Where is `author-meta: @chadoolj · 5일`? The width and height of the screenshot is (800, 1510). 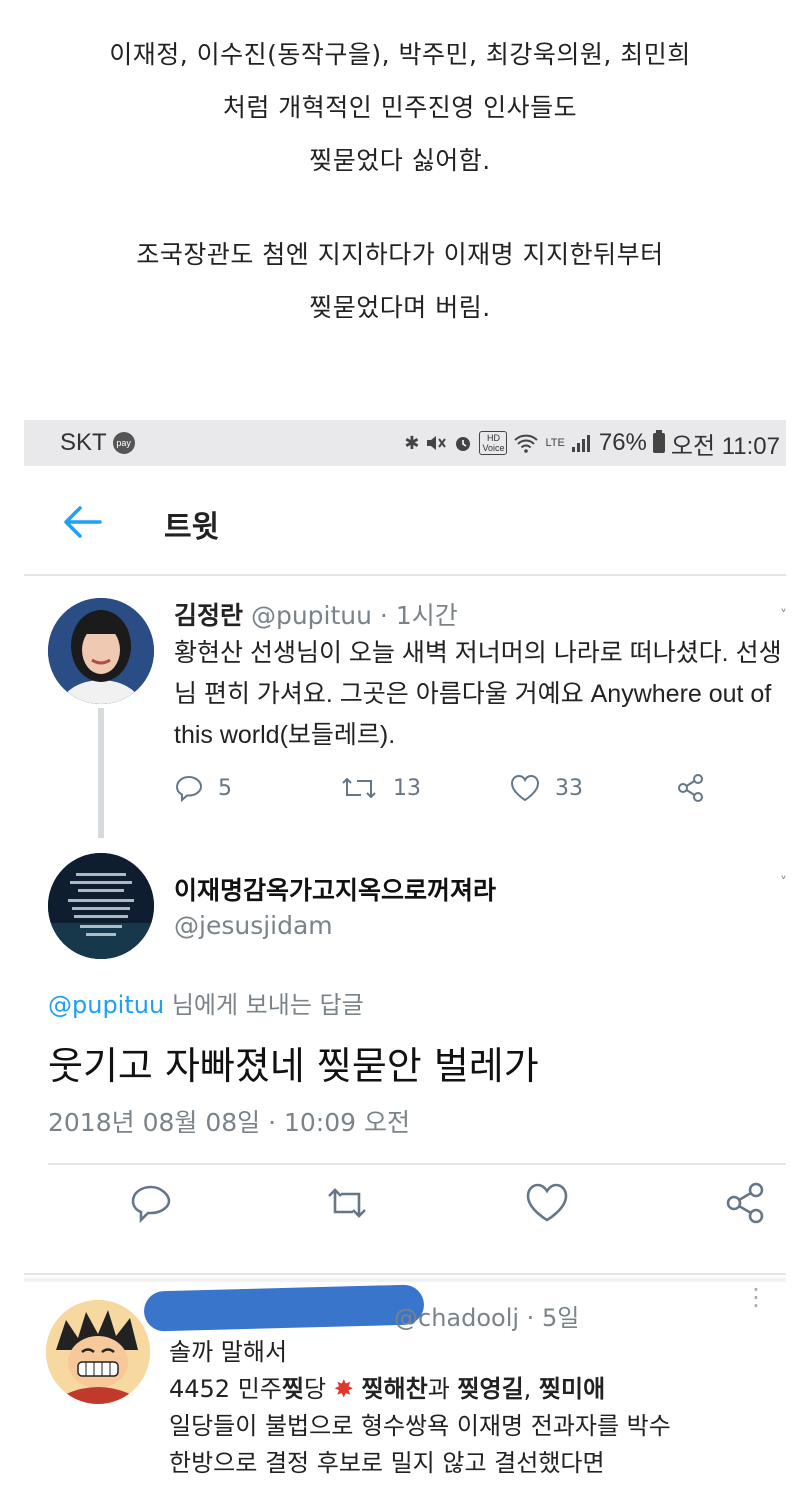
author-meta: @chadoolj · 5일 is located at coordinates (487, 1318).